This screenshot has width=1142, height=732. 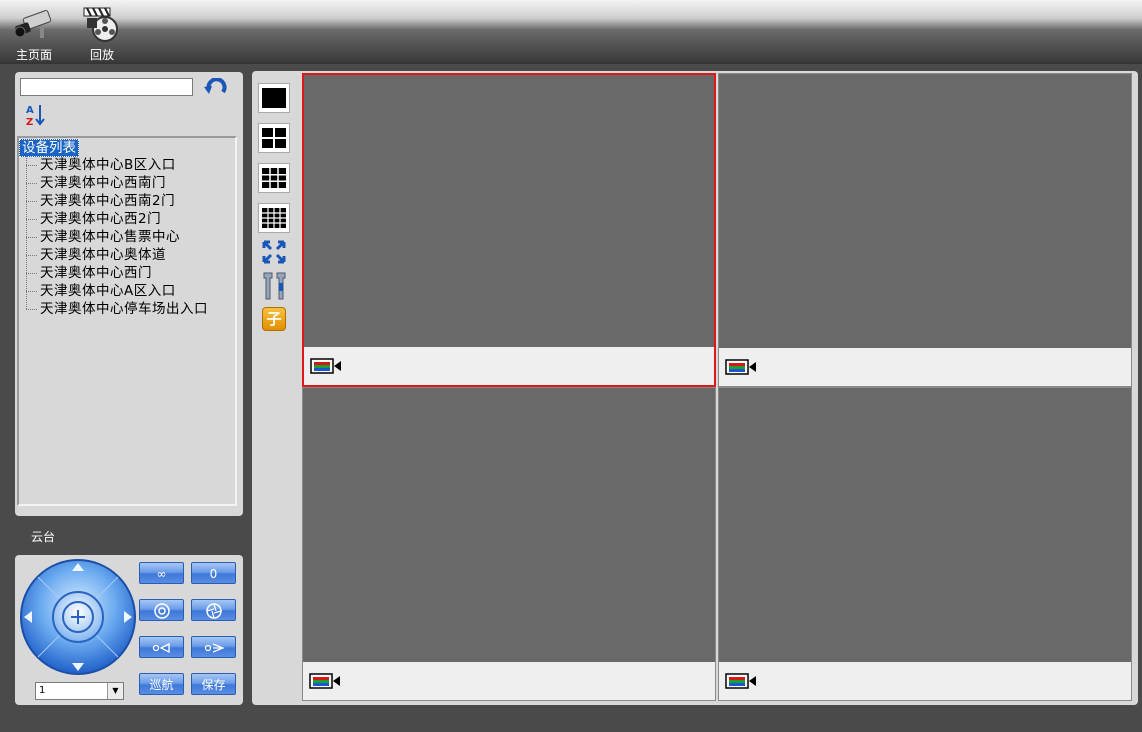 I want to click on sub-stream-button: 子, so click(x=274, y=319).